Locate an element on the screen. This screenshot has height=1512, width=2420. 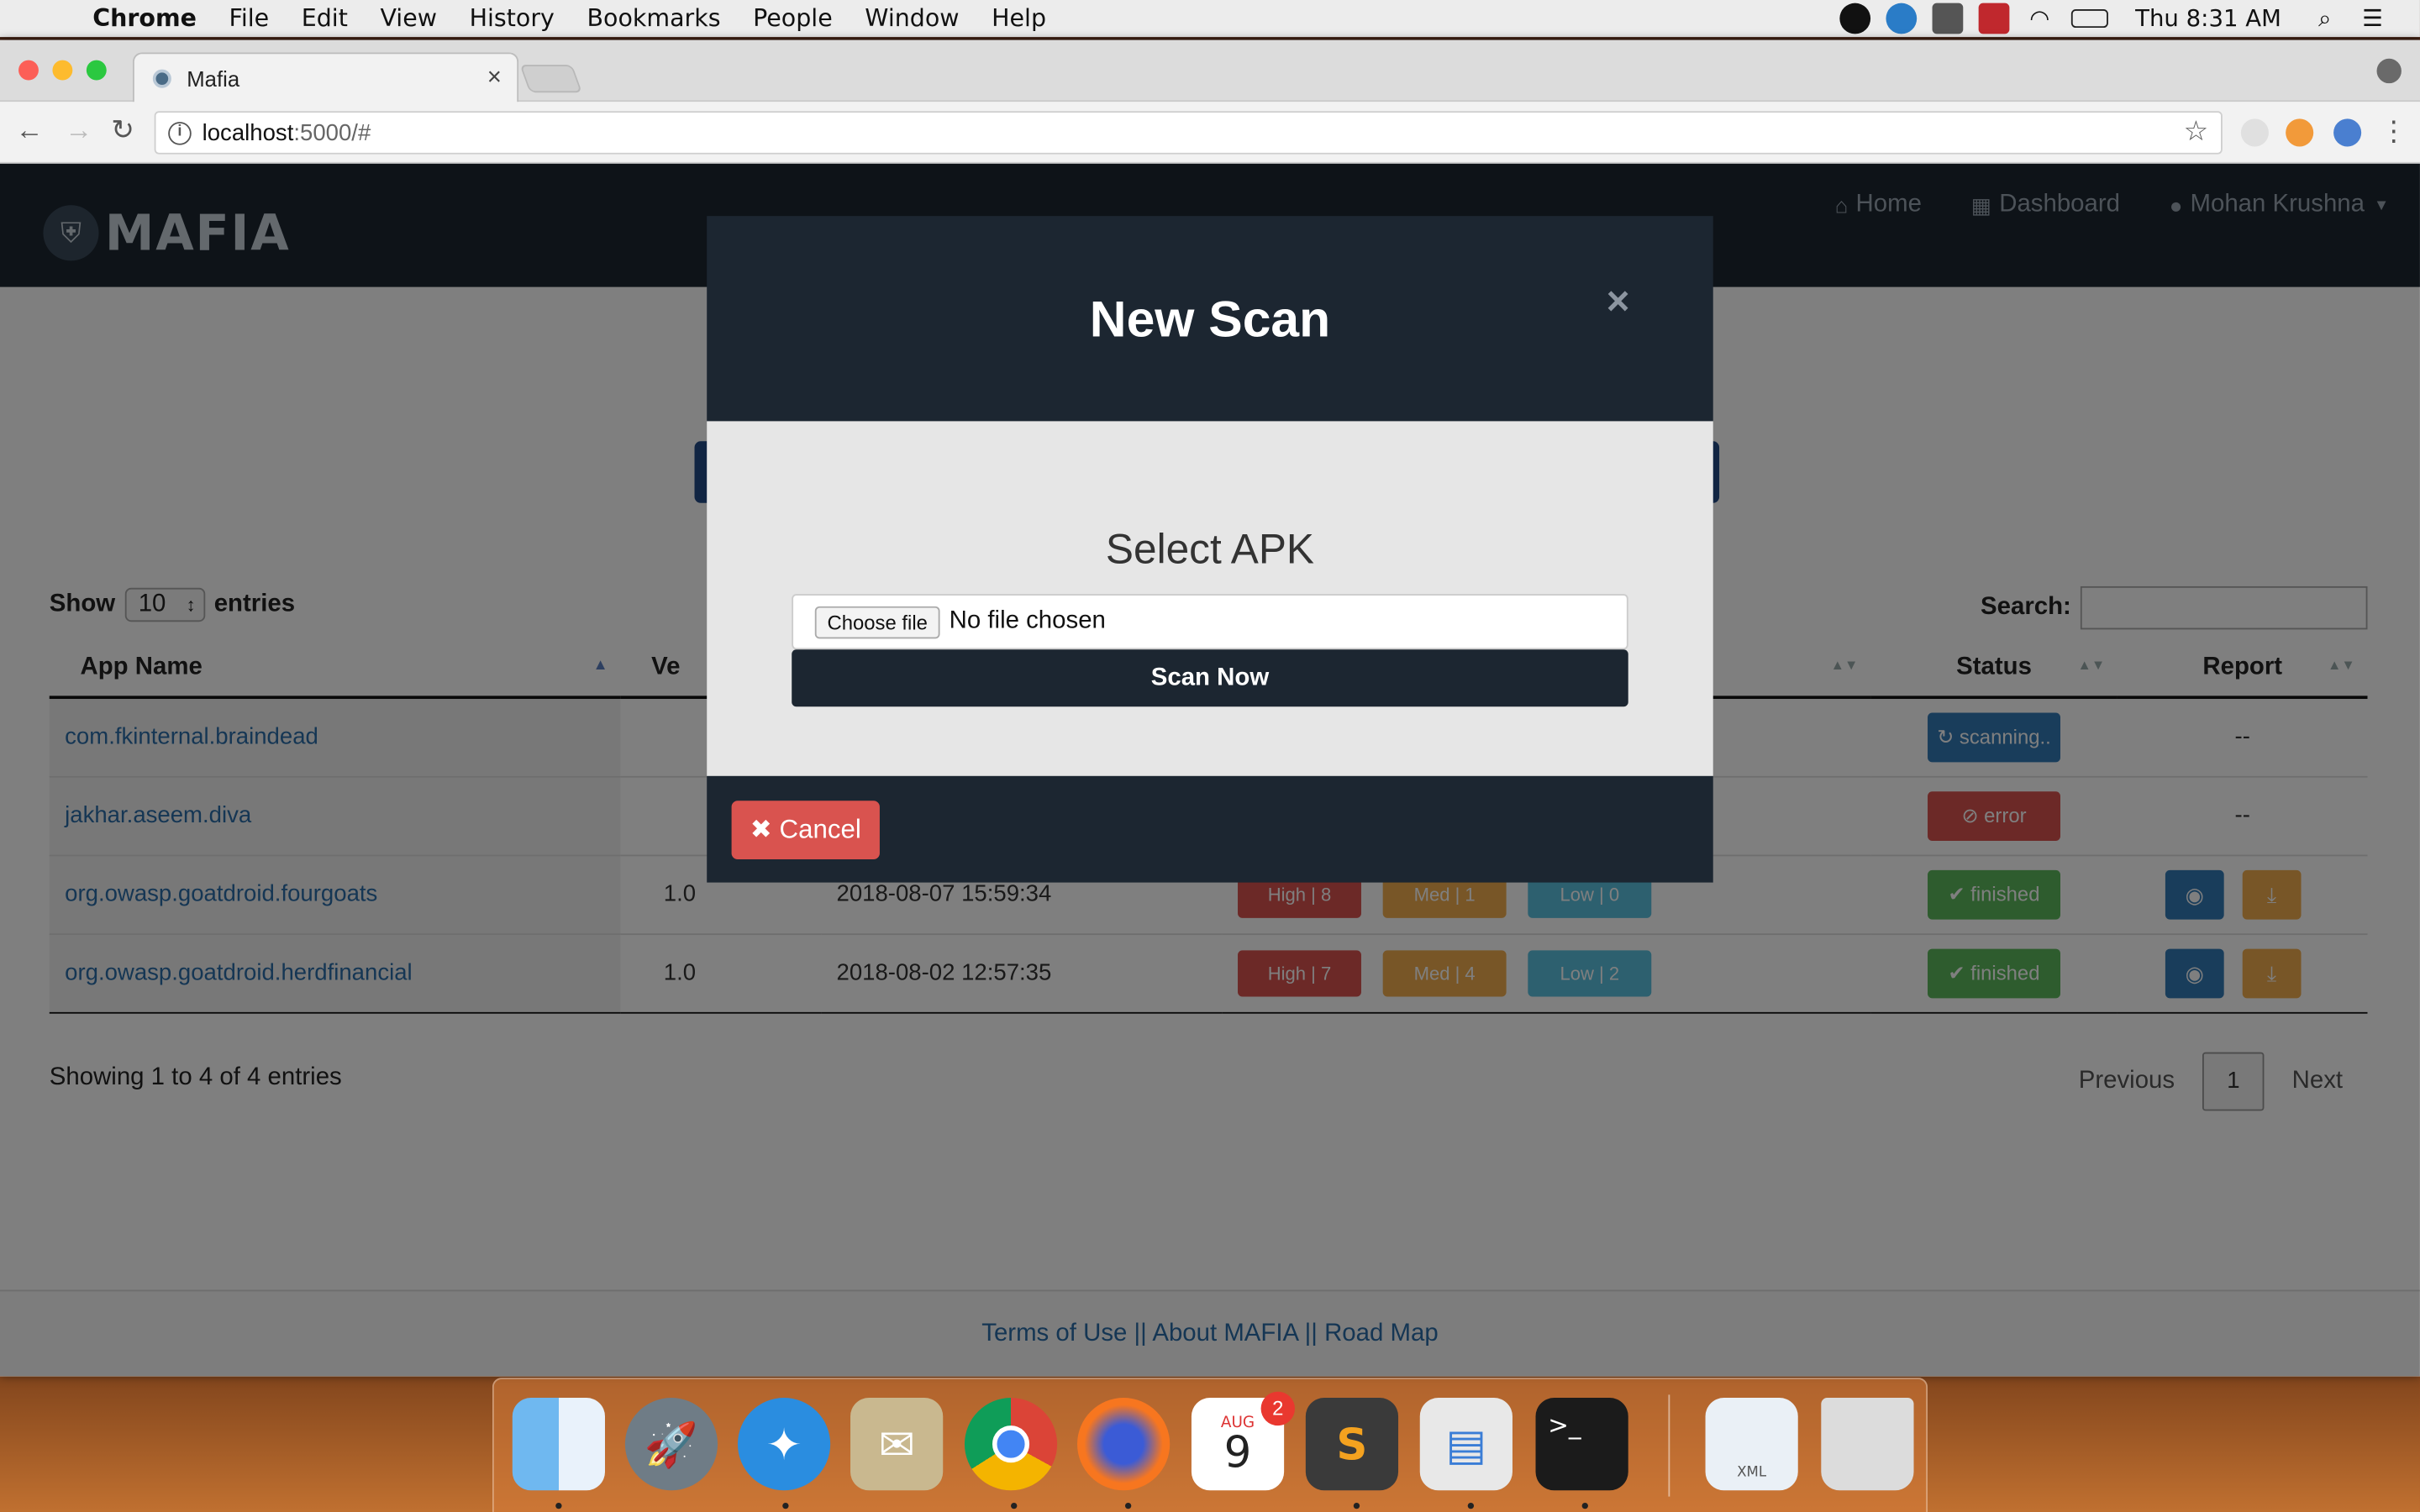
clock: Thu 8:31 AM is located at coordinates (2208, 19).